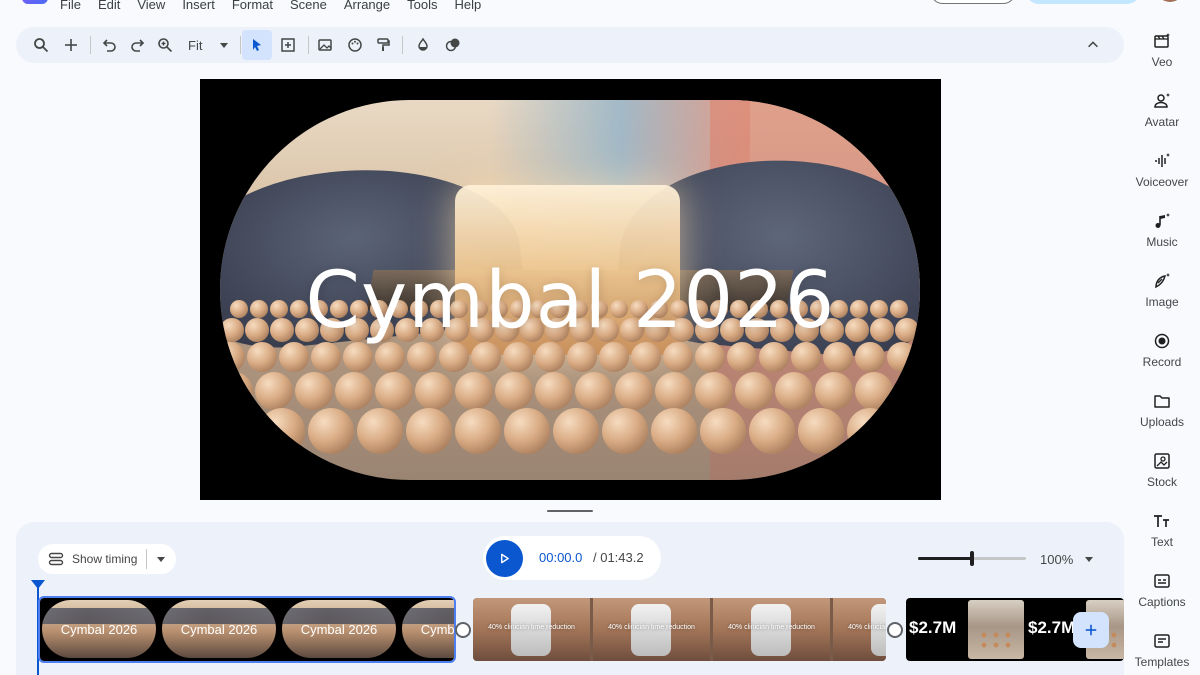  I want to click on select-tool-icon, so click(257, 45).